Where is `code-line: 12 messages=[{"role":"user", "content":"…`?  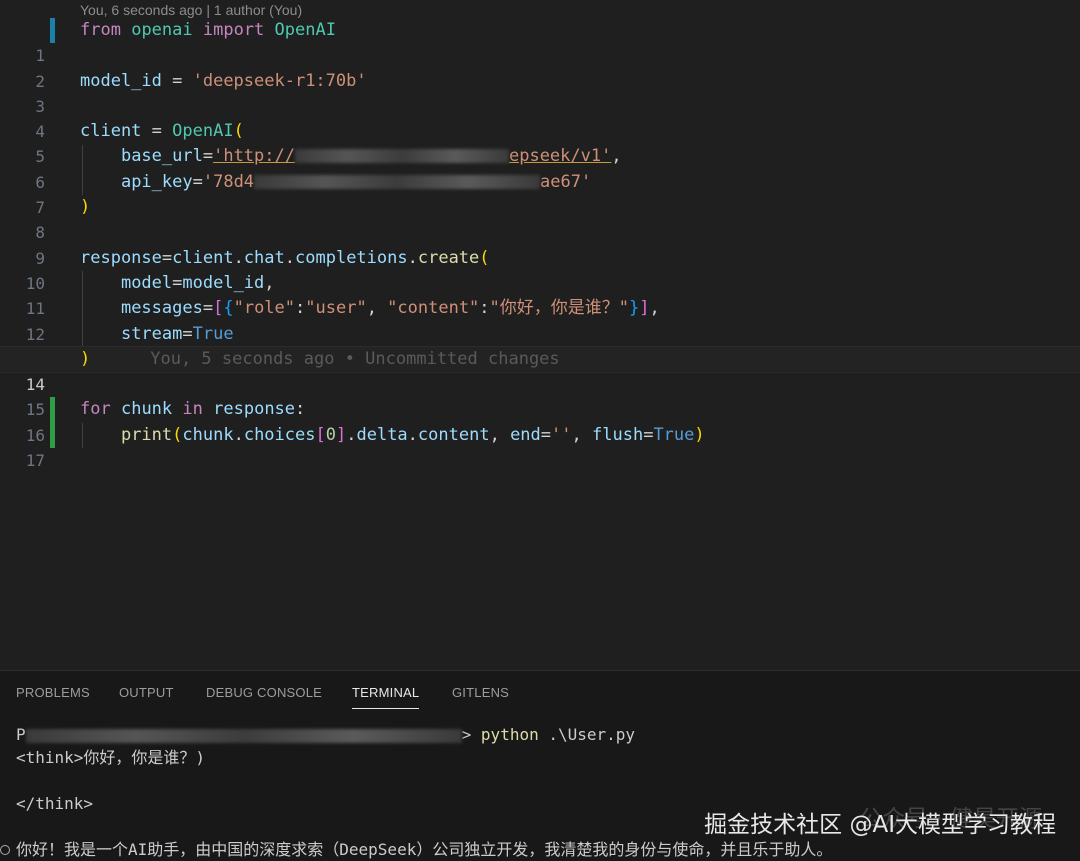 code-line: 12 messages=[{"role":"user", "content":"… is located at coordinates (540, 319).